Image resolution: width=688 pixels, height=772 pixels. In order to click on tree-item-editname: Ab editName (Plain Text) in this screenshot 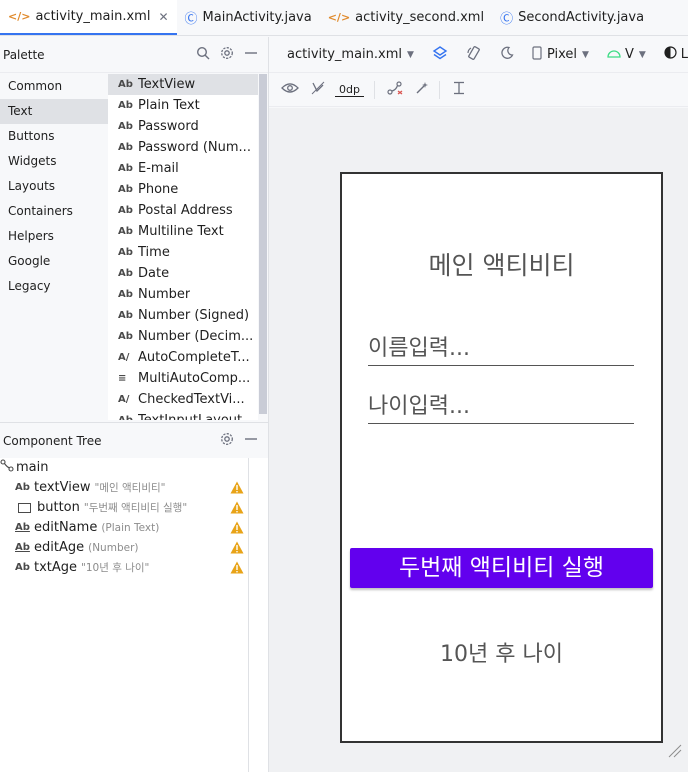, I will do `click(124, 528)`.